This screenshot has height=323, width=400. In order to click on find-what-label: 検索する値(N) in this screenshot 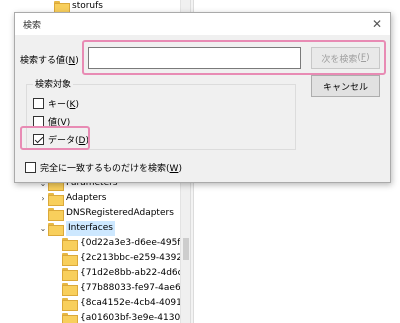, I will do `click(49, 61)`.